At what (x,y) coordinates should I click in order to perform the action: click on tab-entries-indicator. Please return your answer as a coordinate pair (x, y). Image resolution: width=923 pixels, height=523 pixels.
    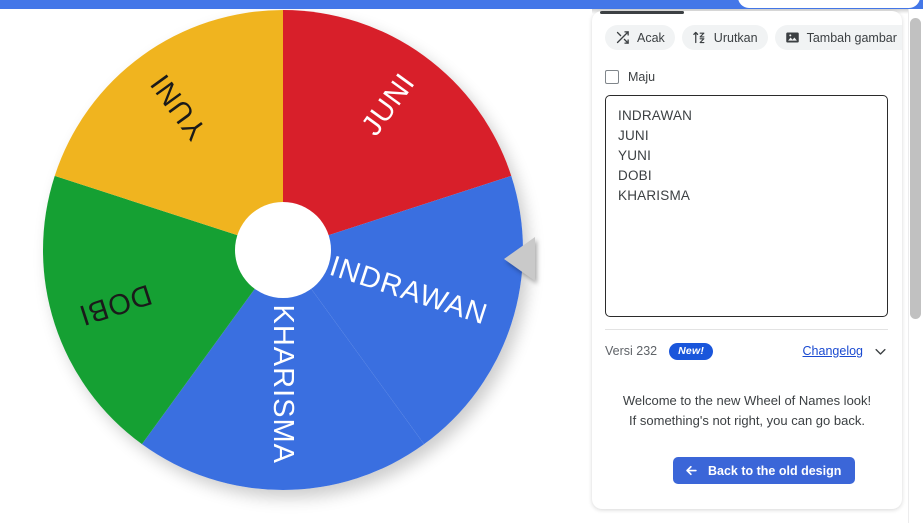
    Looking at the image, I should click on (642, 12).